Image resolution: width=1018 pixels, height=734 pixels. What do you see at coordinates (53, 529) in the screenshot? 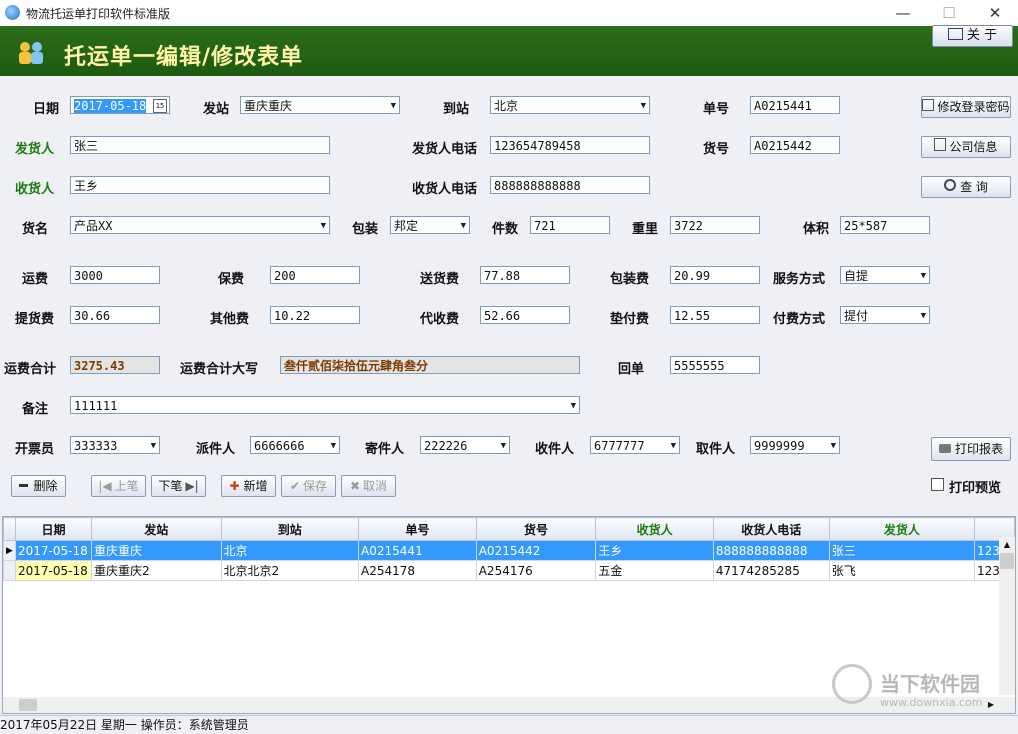
I see `column-header: 日期` at bounding box center [53, 529].